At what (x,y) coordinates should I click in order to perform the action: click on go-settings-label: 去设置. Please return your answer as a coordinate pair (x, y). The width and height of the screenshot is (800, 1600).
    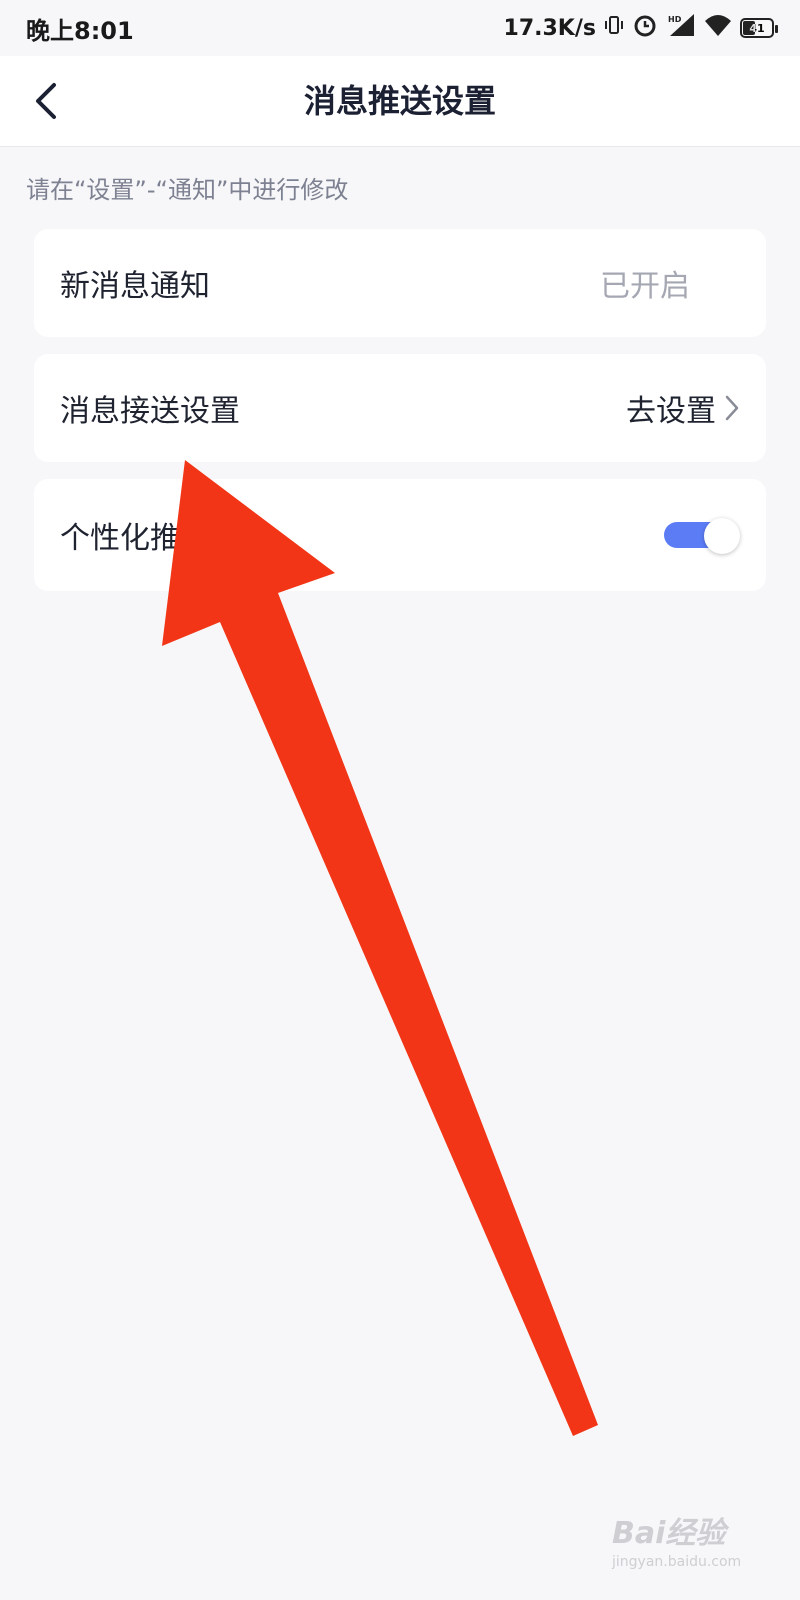
    Looking at the image, I should click on (671, 411).